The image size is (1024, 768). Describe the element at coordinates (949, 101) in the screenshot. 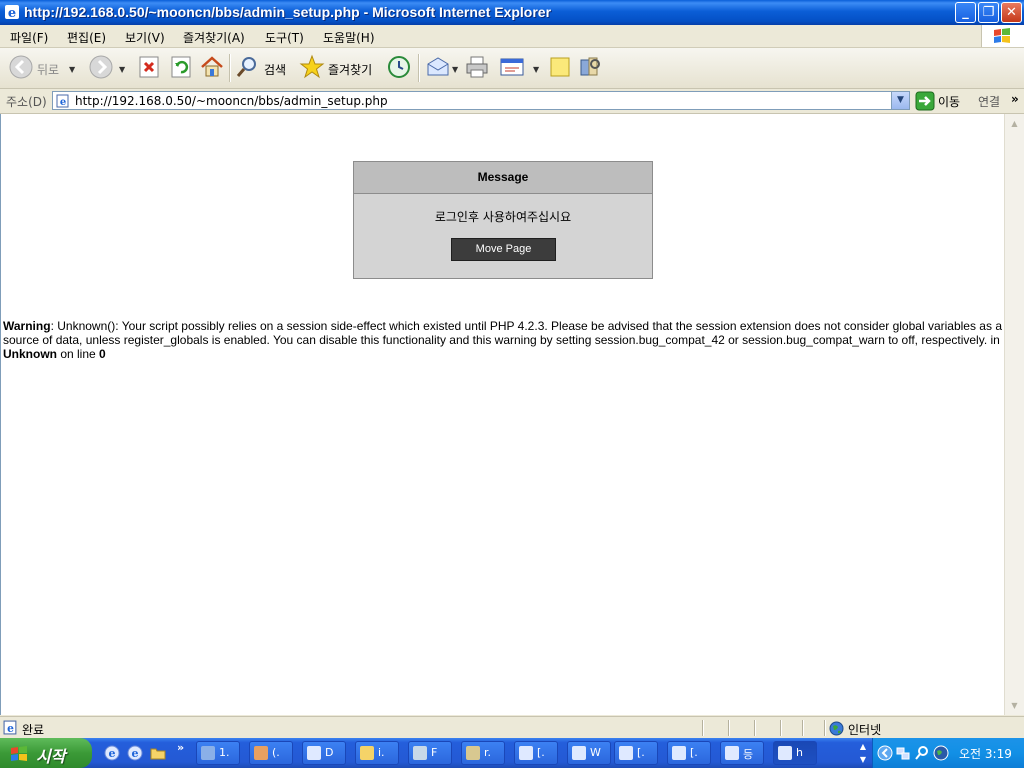

I see `go-button: 이동` at that location.